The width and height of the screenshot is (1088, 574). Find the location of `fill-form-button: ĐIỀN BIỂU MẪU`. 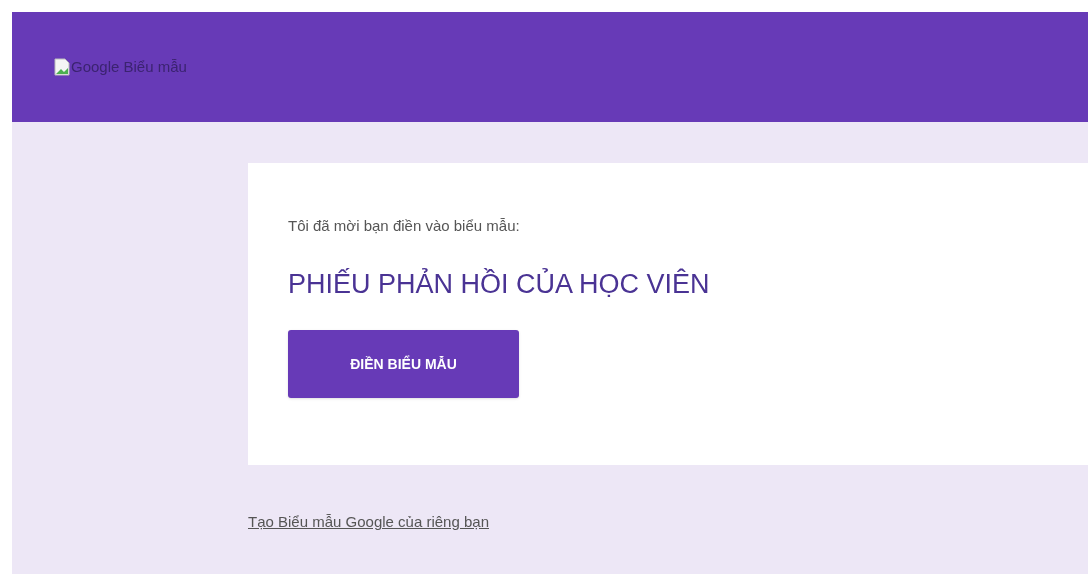

fill-form-button: ĐIỀN BIỂU MẪU is located at coordinates (403, 364).